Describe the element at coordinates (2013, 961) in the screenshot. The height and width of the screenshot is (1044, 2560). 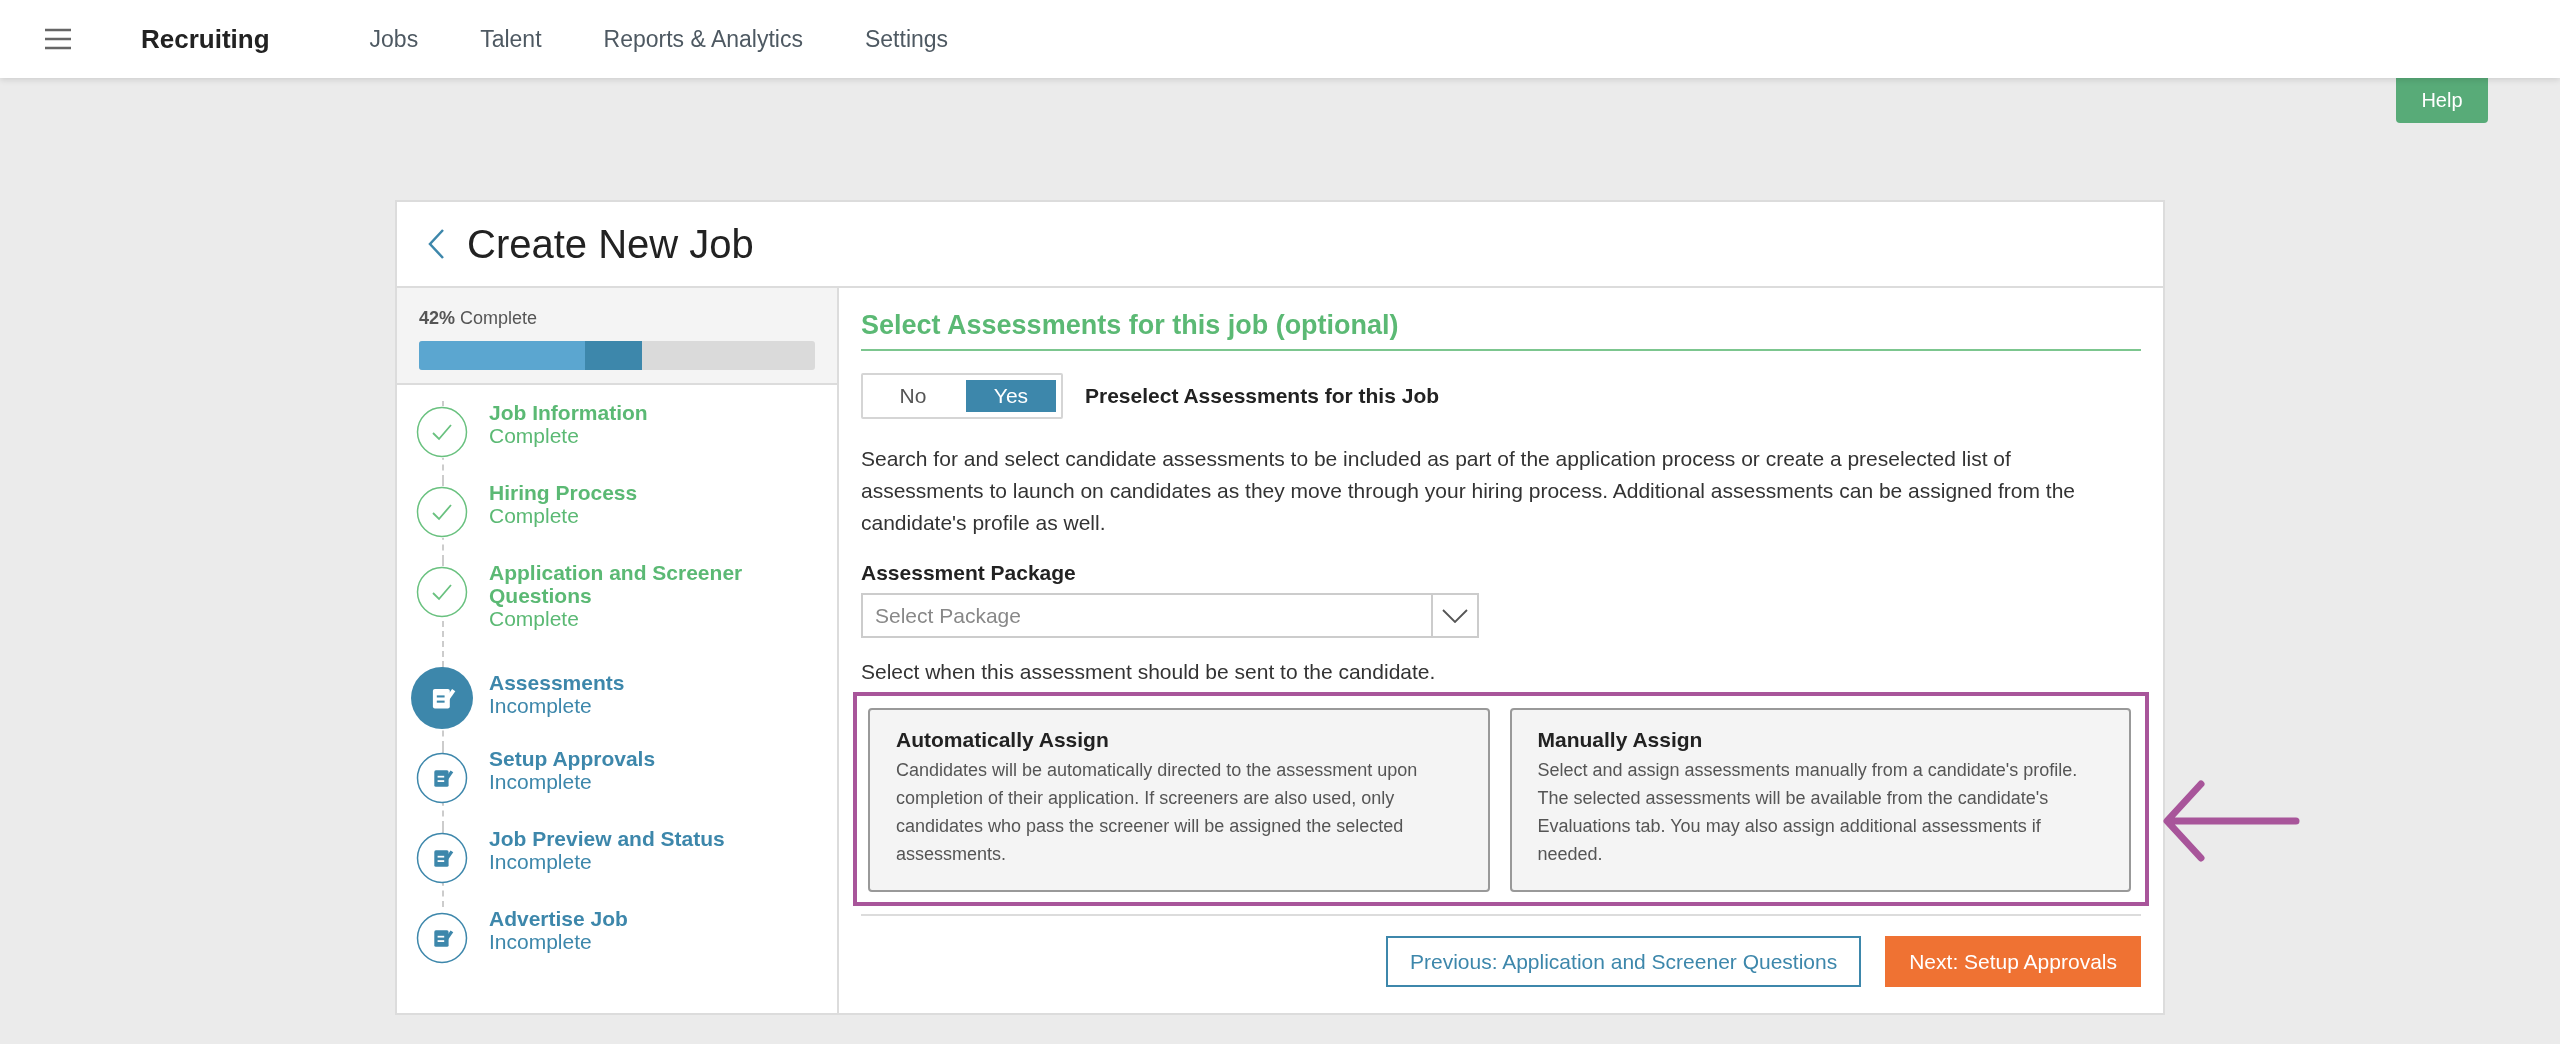
I see `next-button: Next: Setup Approvals` at that location.